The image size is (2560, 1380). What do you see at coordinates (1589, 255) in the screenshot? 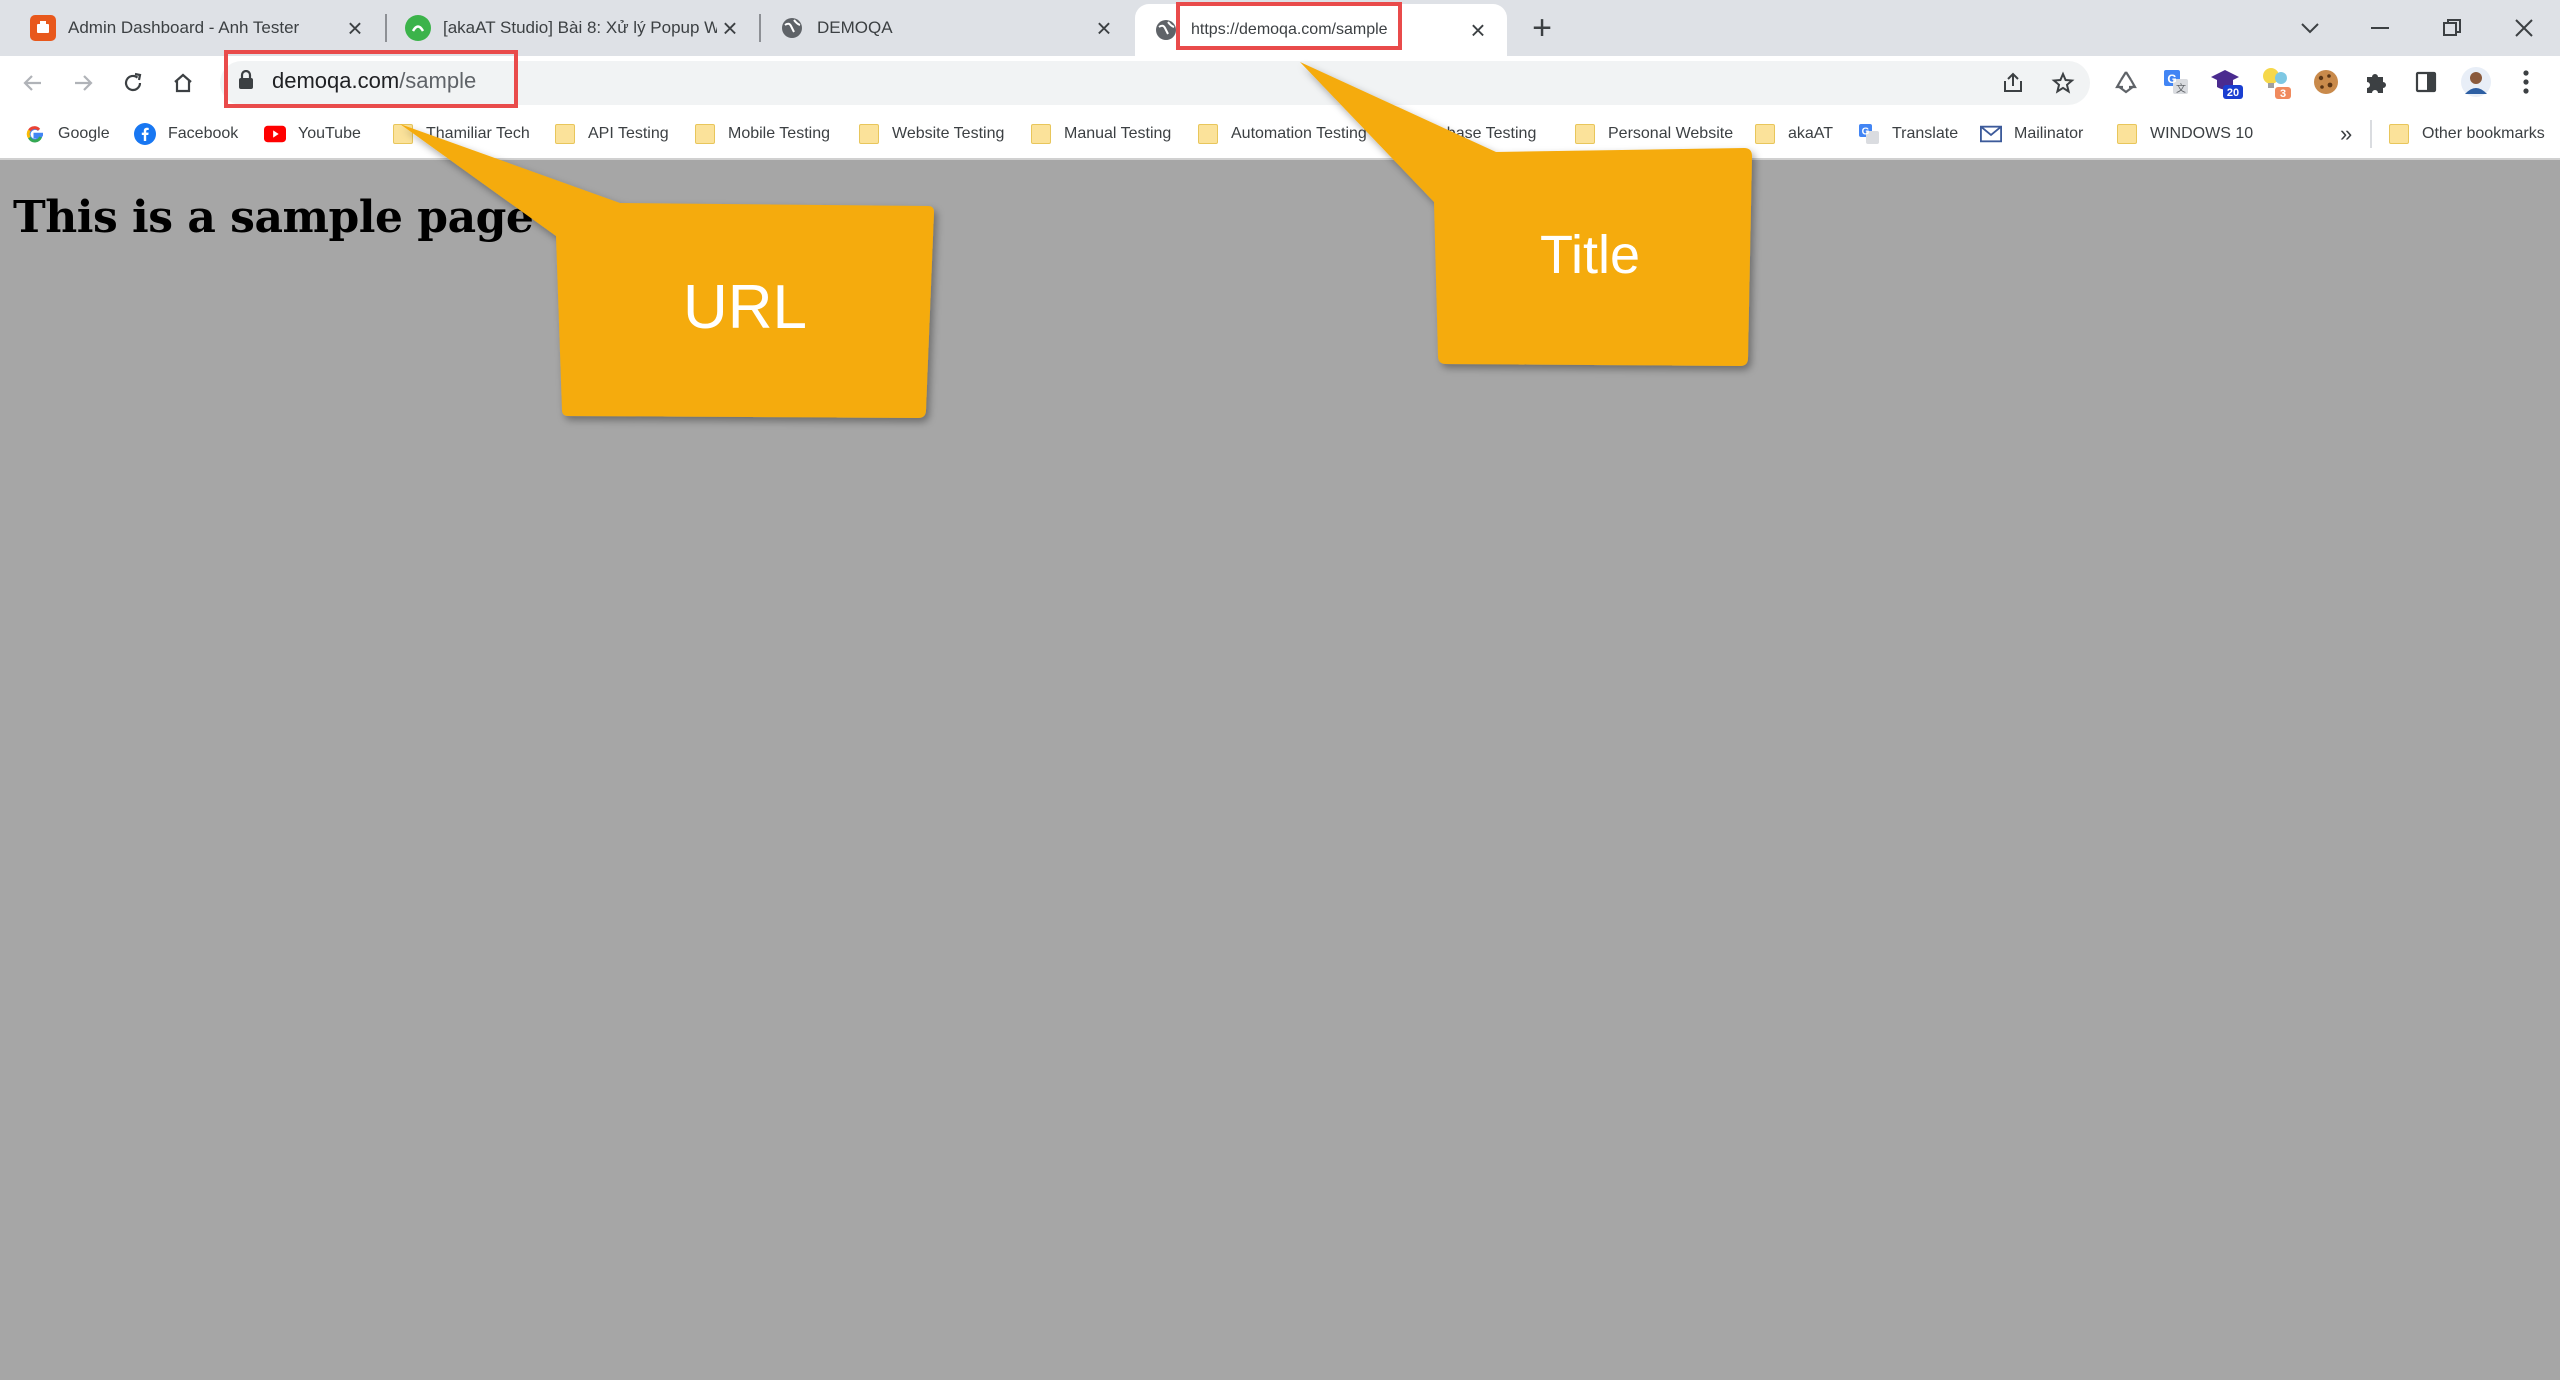
I see `title-callout-label: Title` at bounding box center [1589, 255].